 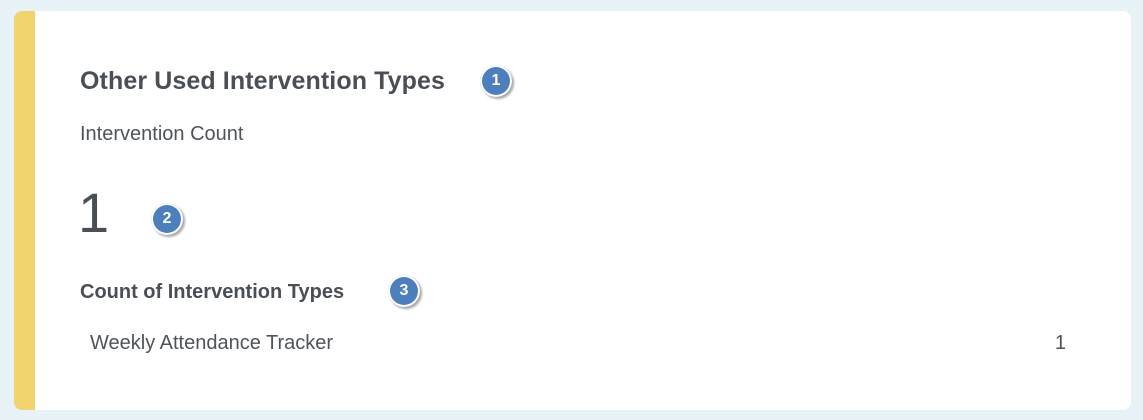 What do you see at coordinates (578, 343) in the screenshot?
I see `list-item: Weekly Attendance Tracker 1` at bounding box center [578, 343].